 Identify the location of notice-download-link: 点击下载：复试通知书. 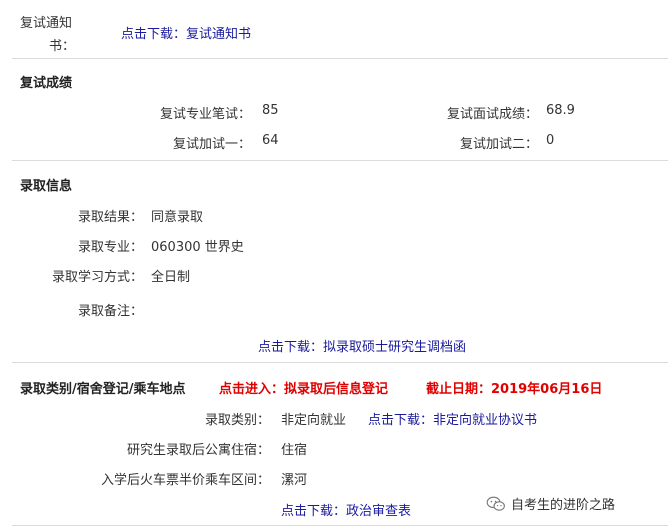
(186, 32).